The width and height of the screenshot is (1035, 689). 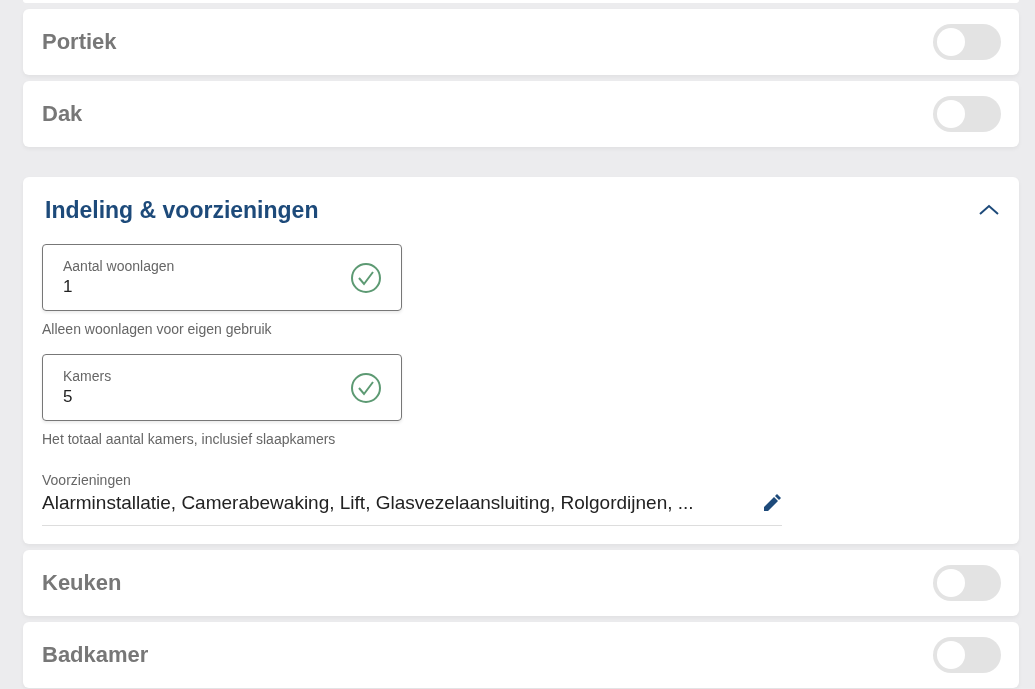 I want to click on input-field: Kamers 5, so click(x=222, y=387).